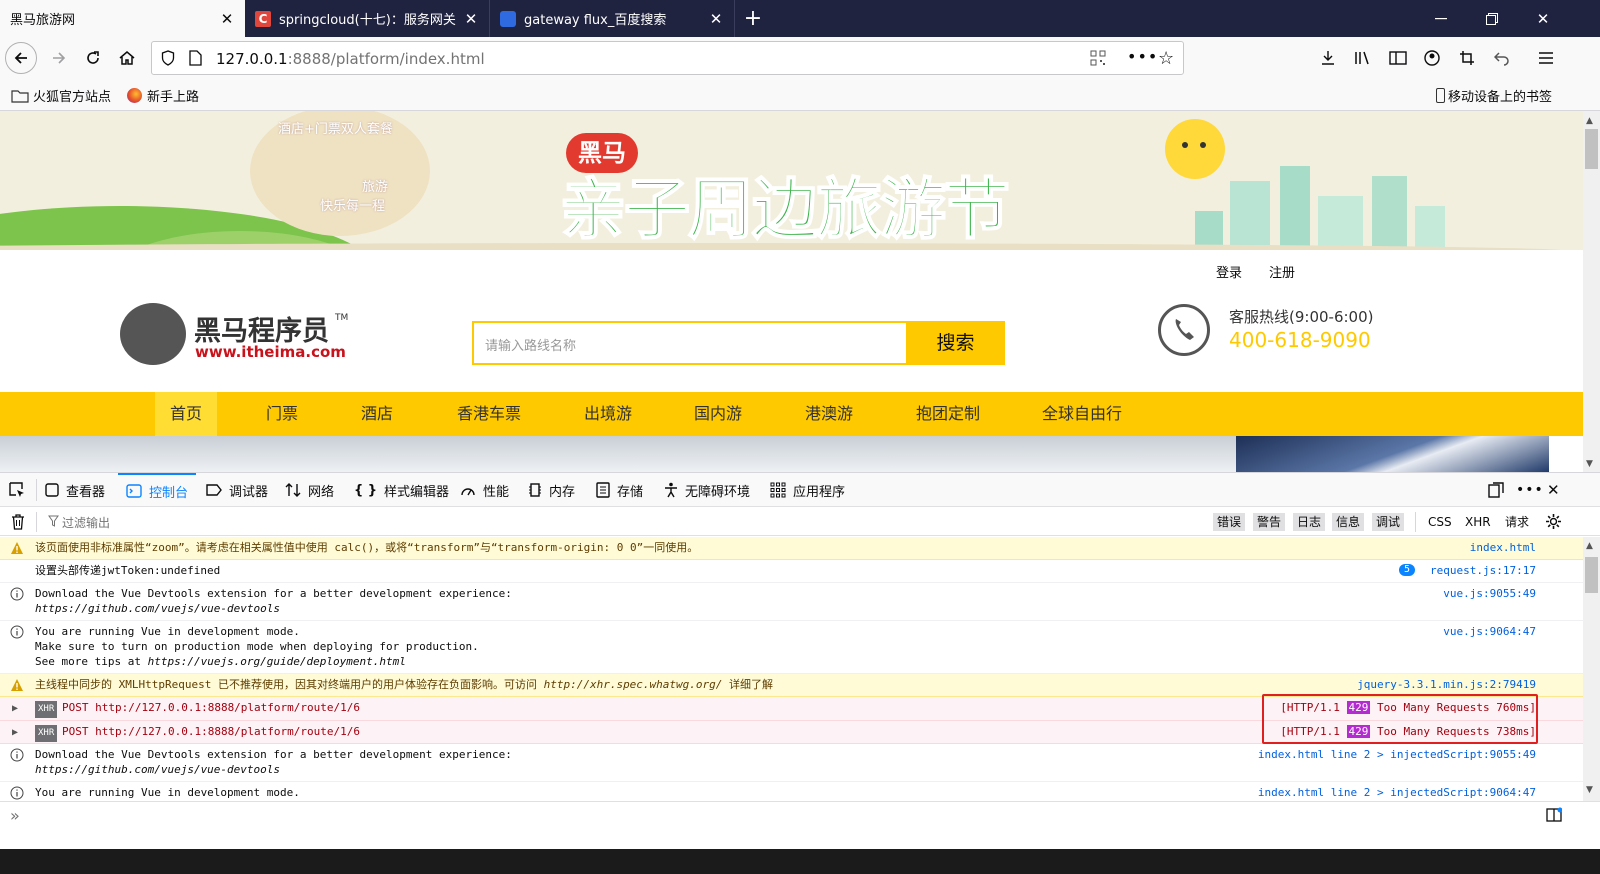 The image size is (1600, 874). What do you see at coordinates (1166, 58) in the screenshot?
I see `bookmark-star-icon: ☆` at bounding box center [1166, 58].